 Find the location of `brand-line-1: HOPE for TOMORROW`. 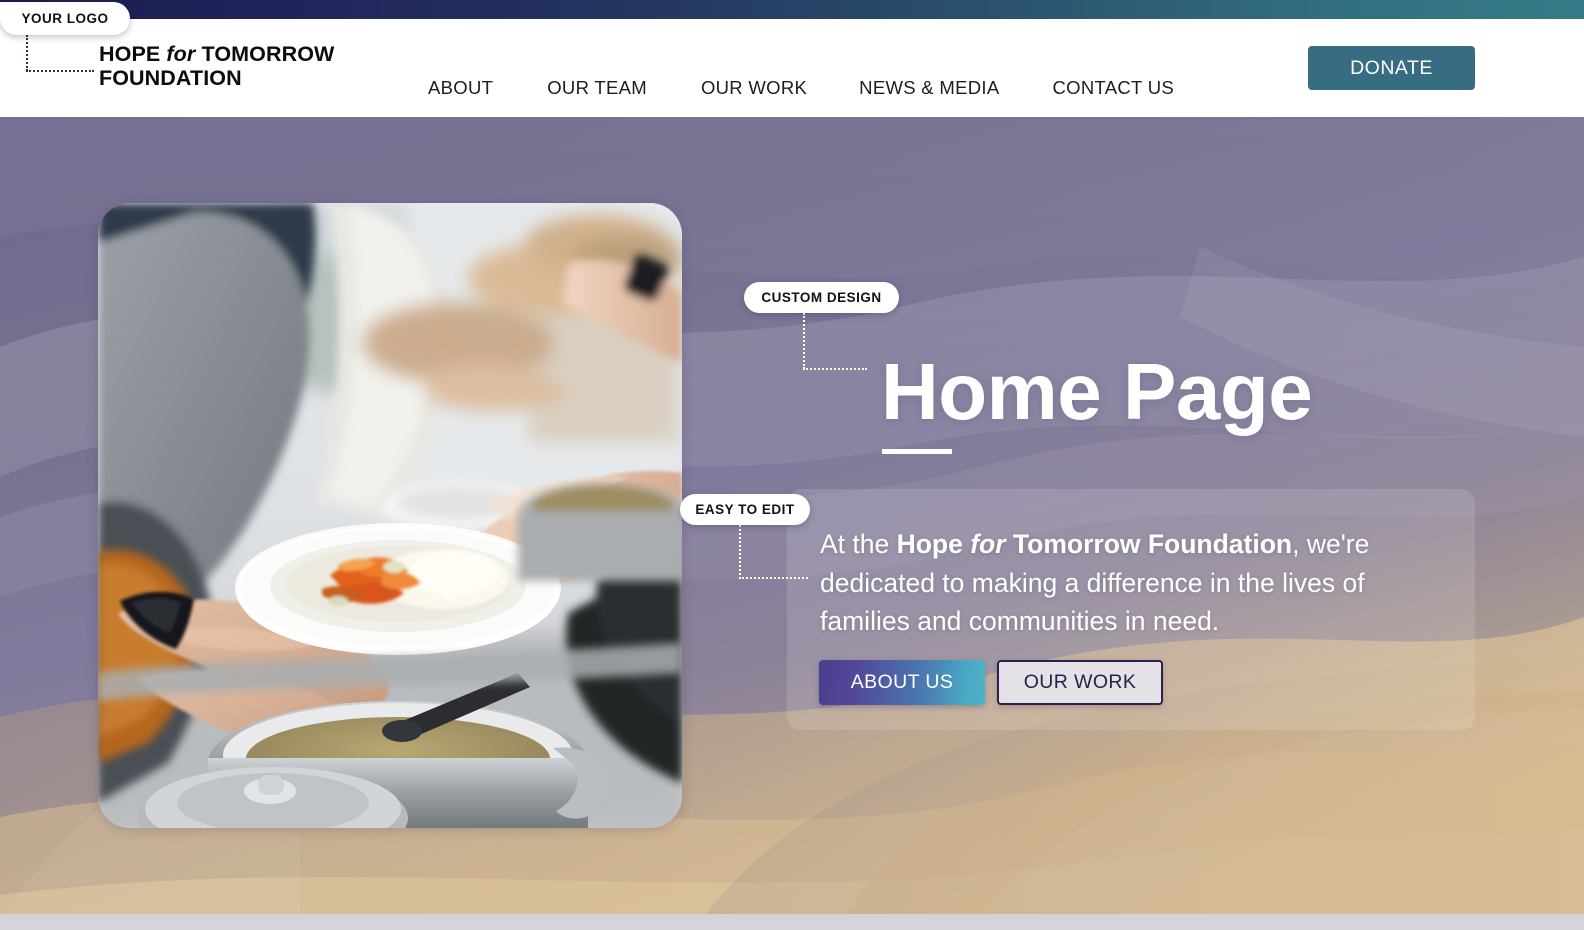

brand-line-1: HOPE for TOMORROW is located at coordinates (217, 54).